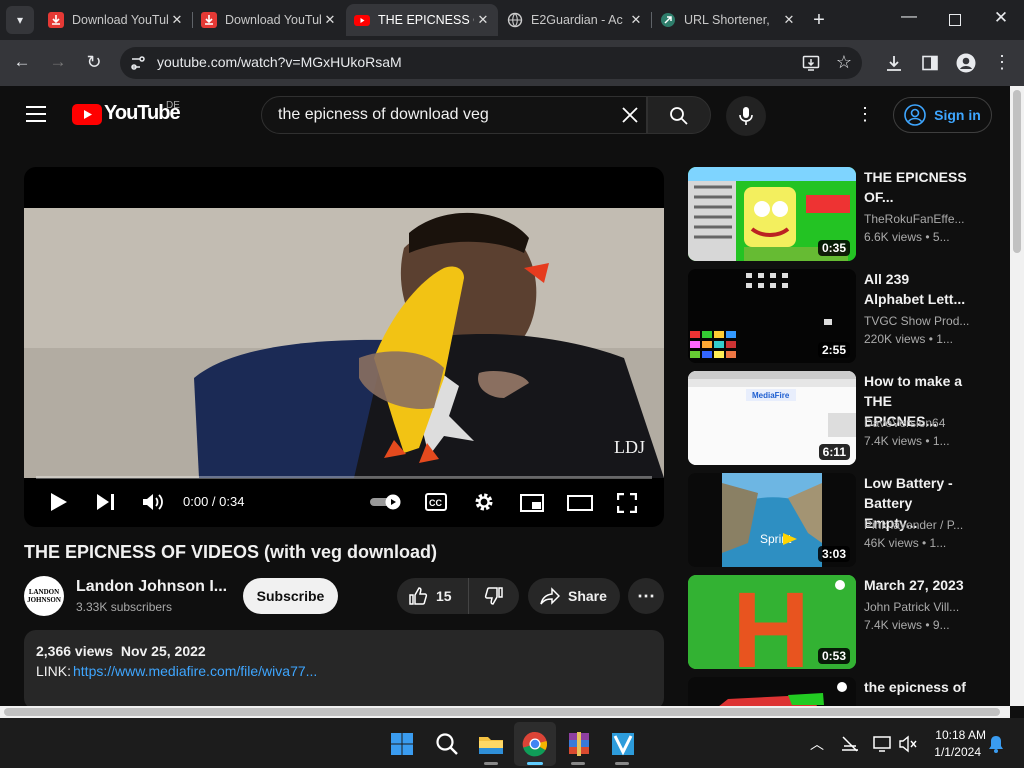 Image resolution: width=1024 pixels, height=768 pixels. I want to click on thumbs-down-icon, so click(493, 596).